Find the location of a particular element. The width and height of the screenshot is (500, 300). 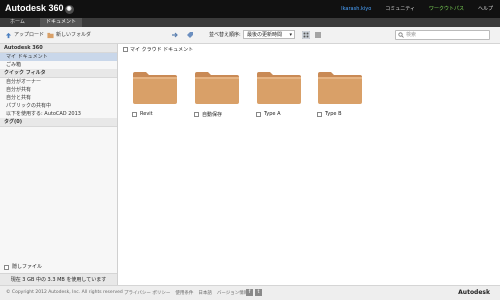

folder-name: 自動保存 is located at coordinates (212, 115).